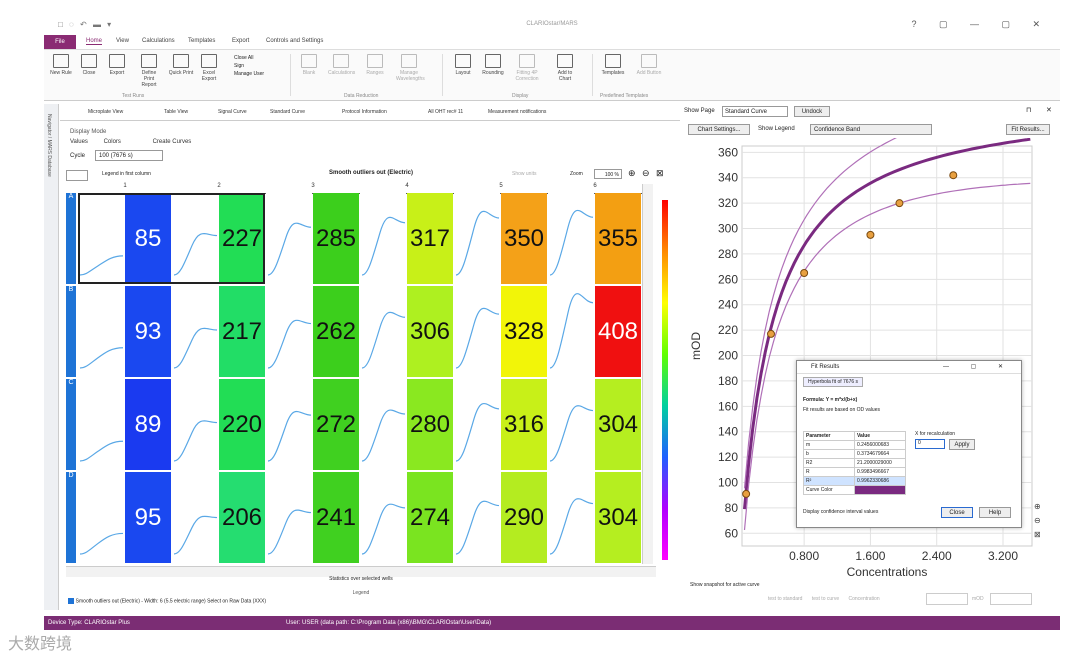 This screenshot has width=1080, height=662. Describe the element at coordinates (1011, 599) in the screenshot. I see `mod-input` at that location.